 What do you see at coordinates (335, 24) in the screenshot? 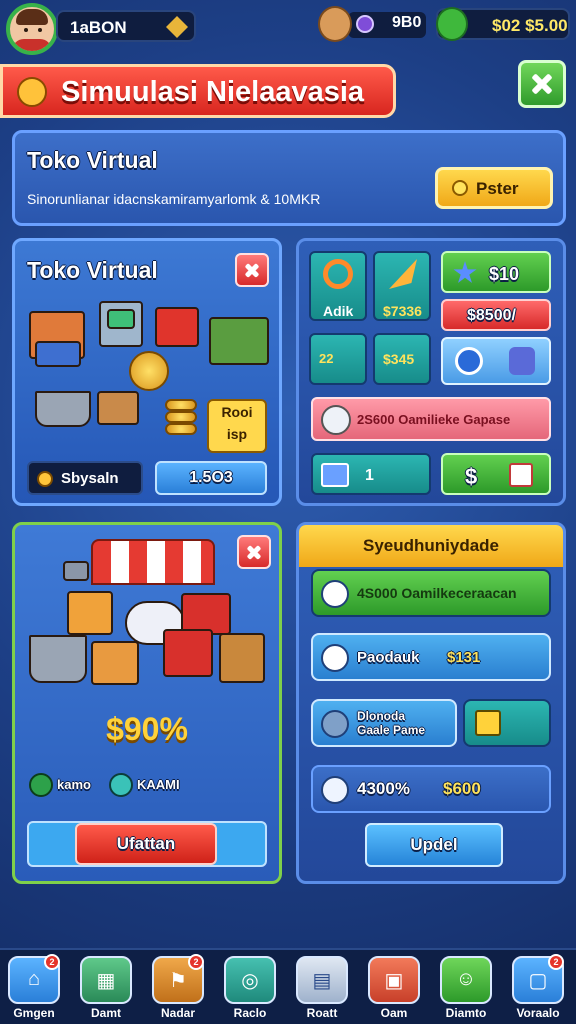
I see `character-icon` at bounding box center [335, 24].